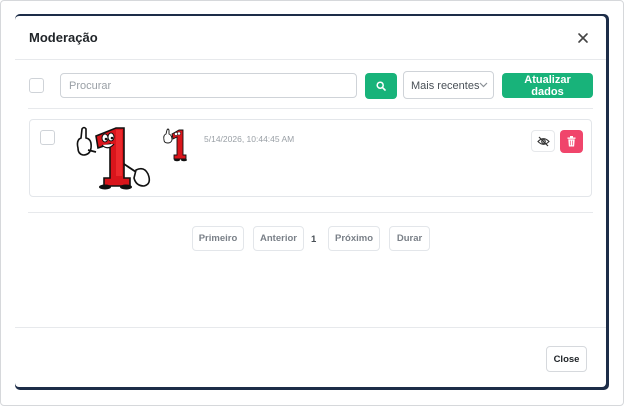 The width and height of the screenshot is (624, 406). Describe the element at coordinates (354, 238) in the screenshot. I see `pagination-next-button: Próximo` at that location.